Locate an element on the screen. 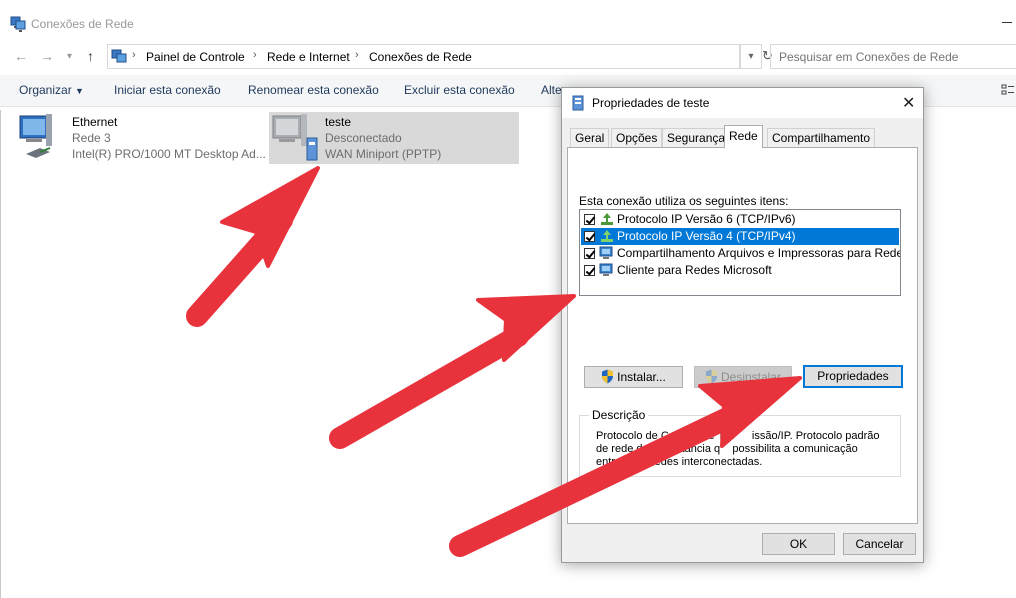 This screenshot has height=598, width=1016. cancel-button: Cancelar is located at coordinates (879, 544).